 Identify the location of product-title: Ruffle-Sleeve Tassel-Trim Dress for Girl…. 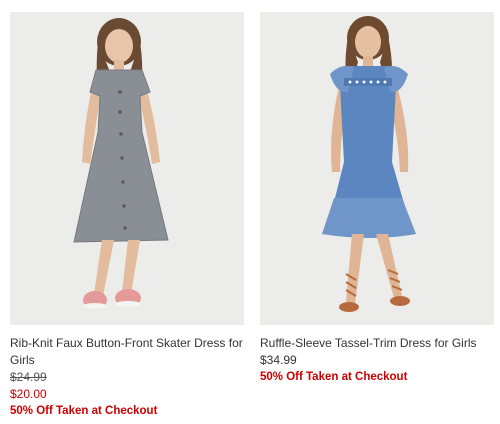
(377, 343).